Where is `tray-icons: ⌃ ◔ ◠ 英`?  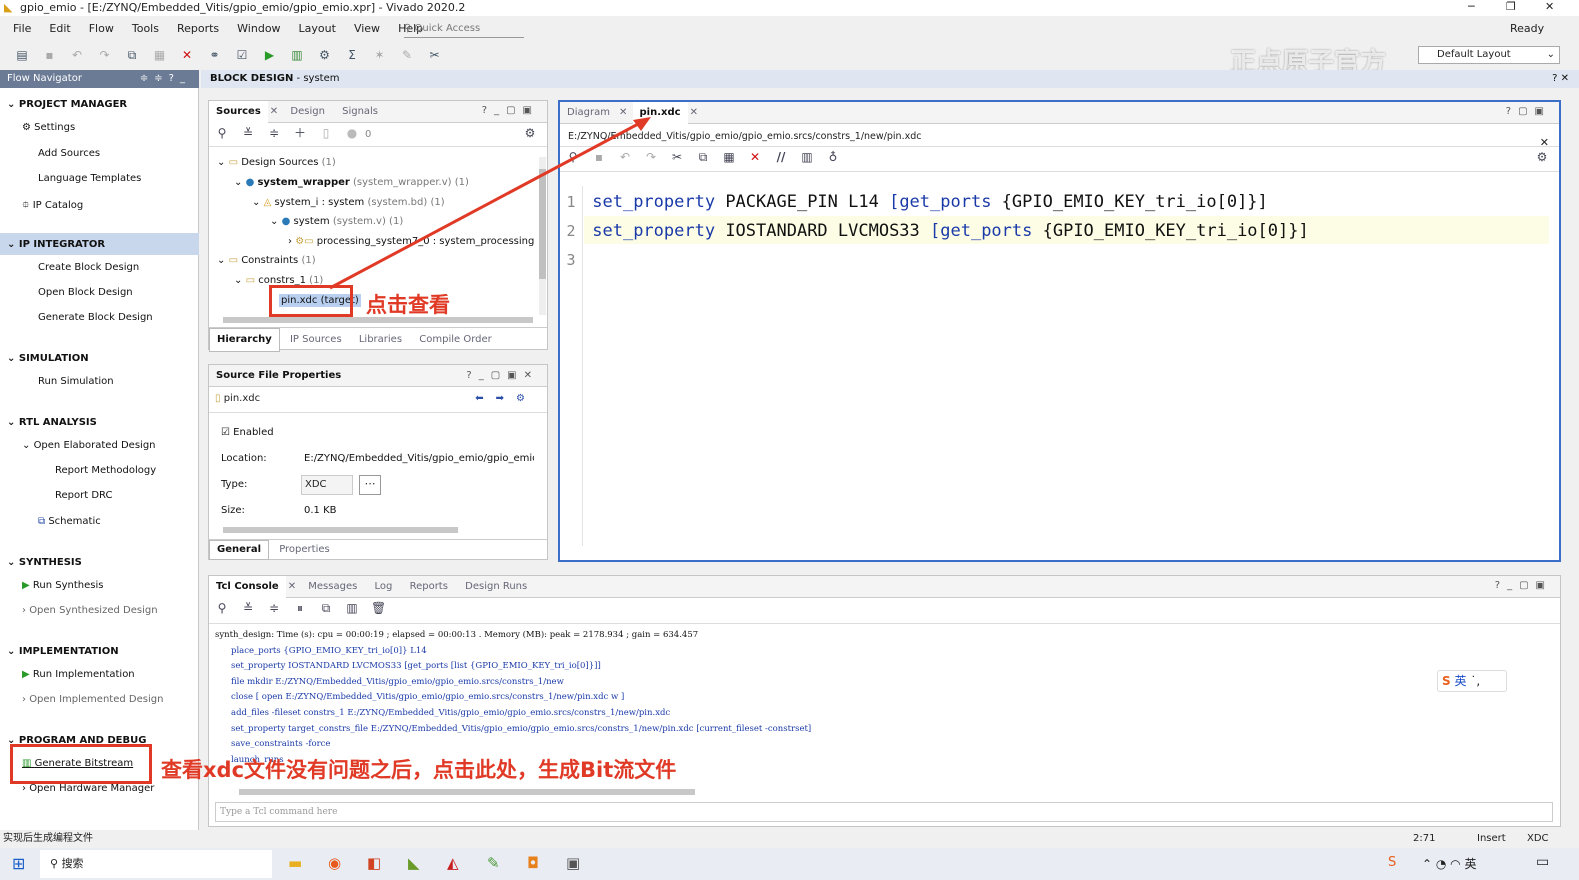
tray-icons: ⌃ ◔ ◠ 英 is located at coordinates (1449, 863).